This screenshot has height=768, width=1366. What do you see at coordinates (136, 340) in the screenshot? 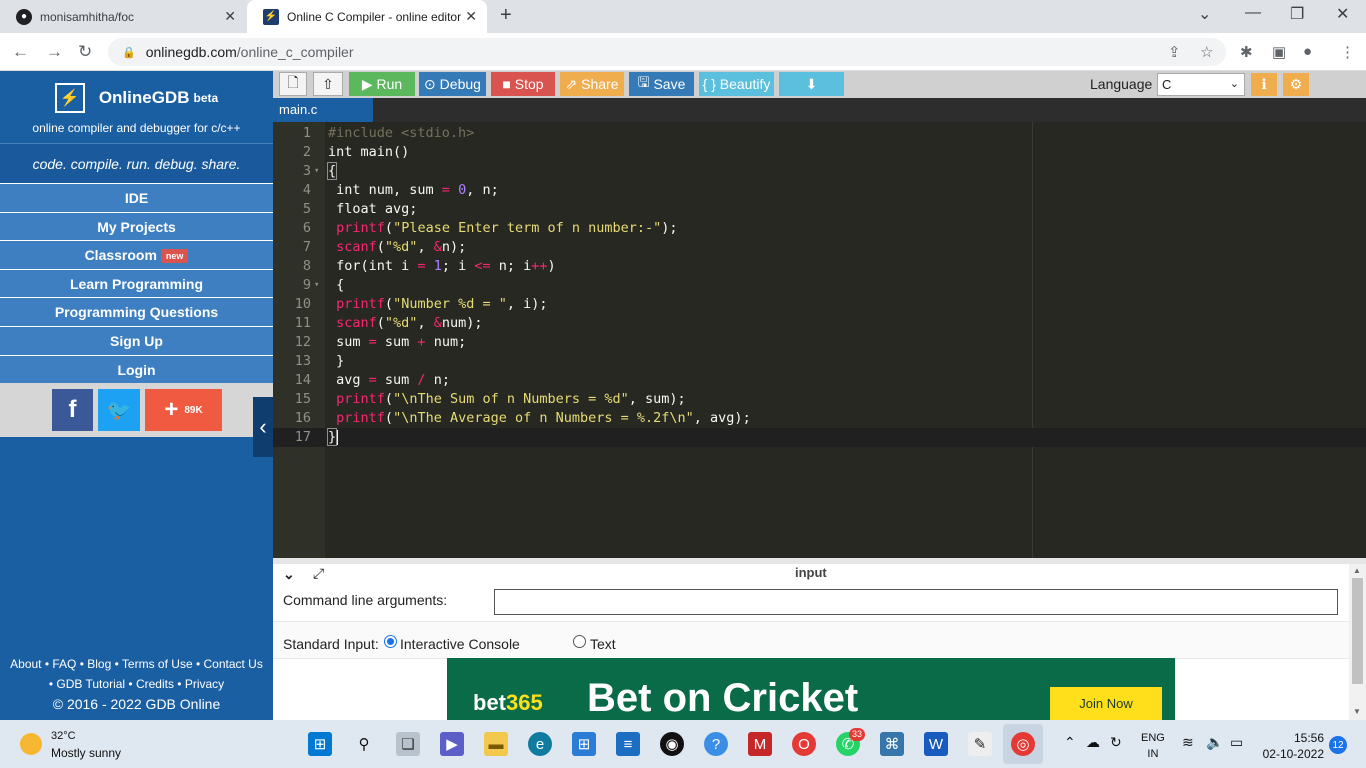
I see `sidebar-item-sign-up: Sign Up` at bounding box center [136, 340].